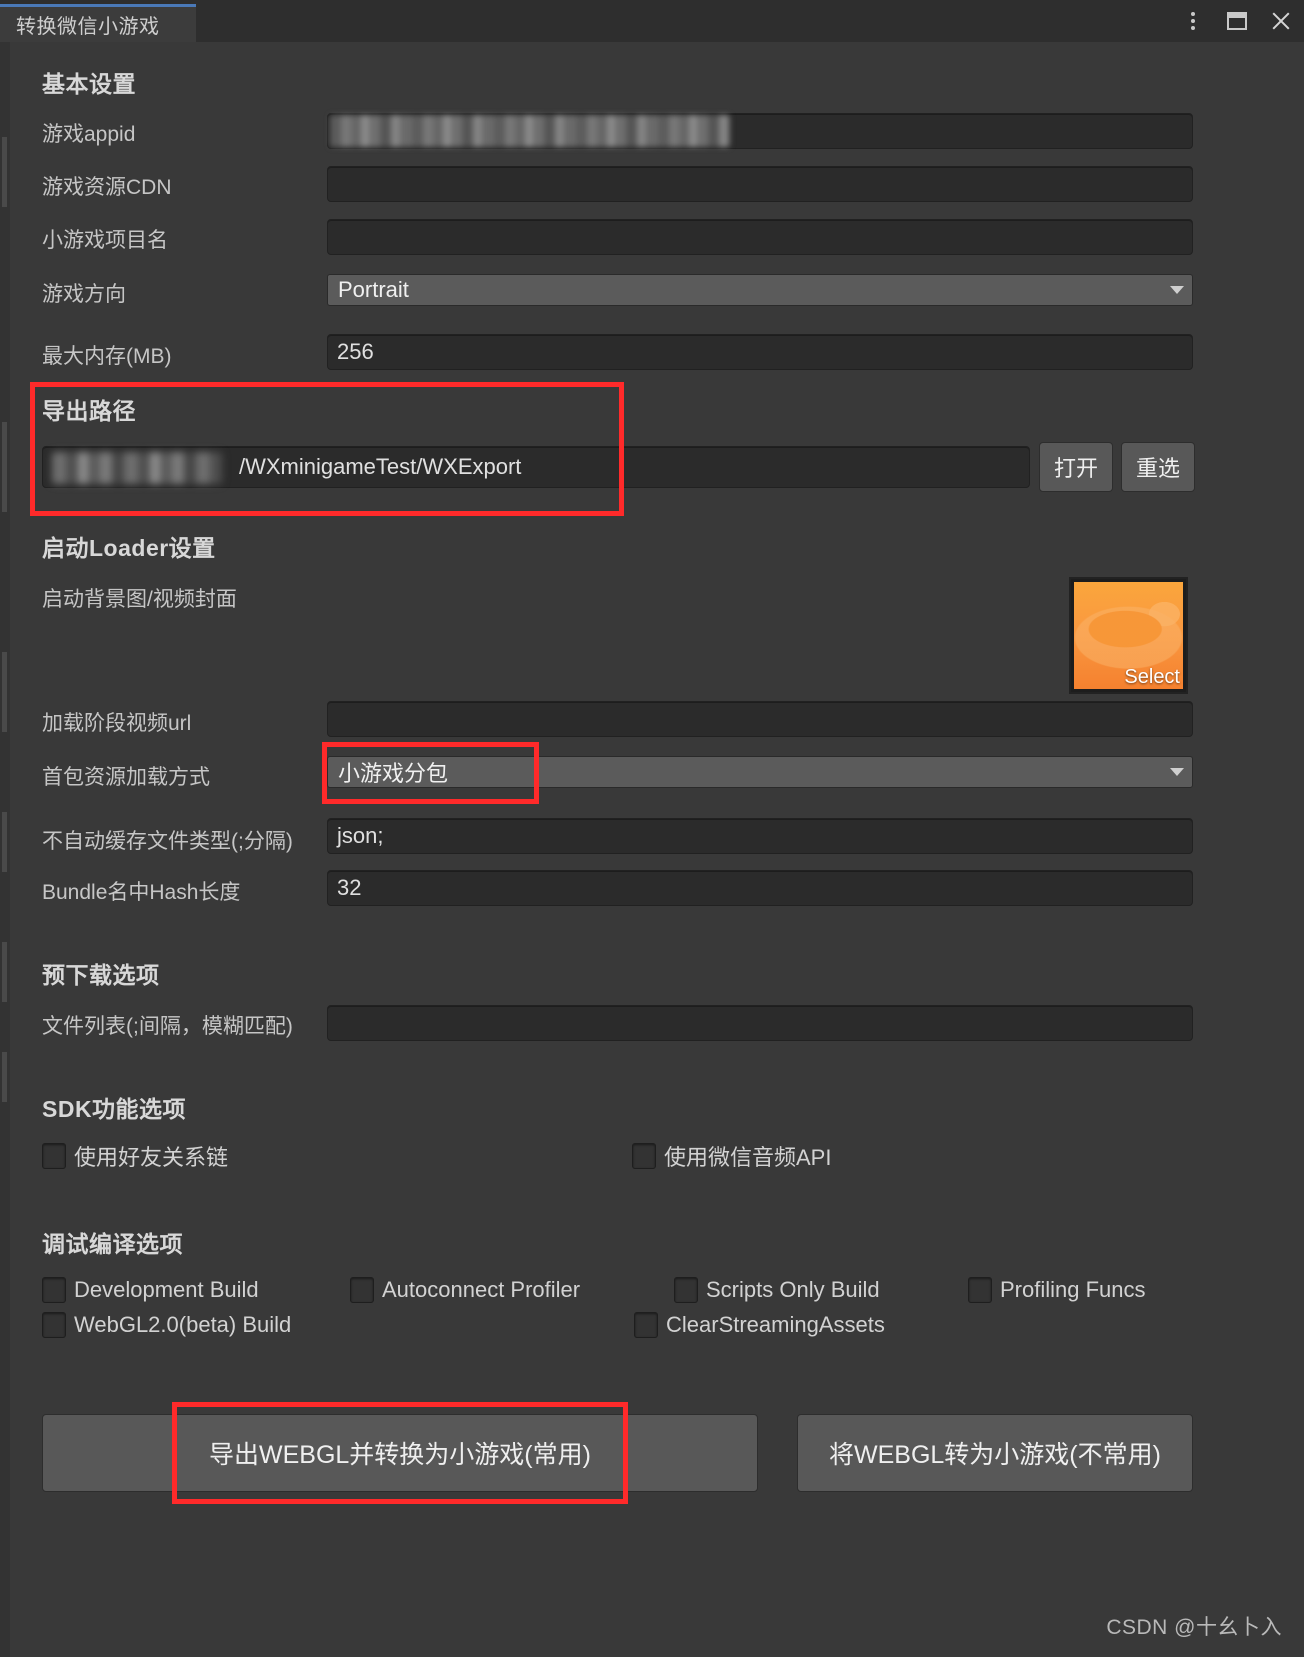 The height and width of the screenshot is (1657, 1304). What do you see at coordinates (88, 27) in the screenshot?
I see `window-tab-label: 转换微信小游戏` at bounding box center [88, 27].